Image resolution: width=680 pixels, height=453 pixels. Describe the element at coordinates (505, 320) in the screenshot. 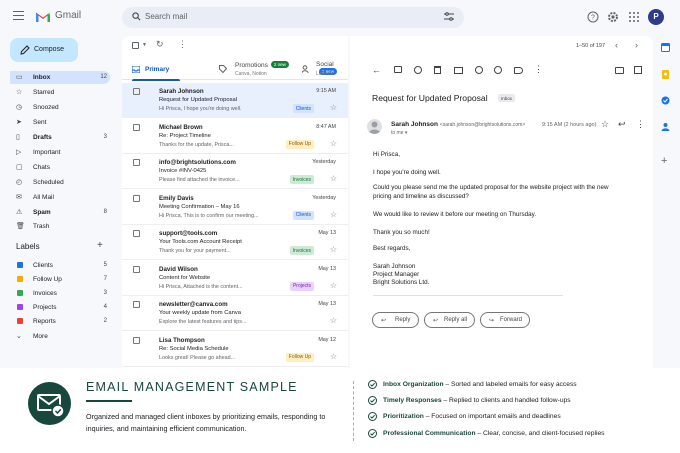

I see `forward-button: ↪ Forward` at that location.